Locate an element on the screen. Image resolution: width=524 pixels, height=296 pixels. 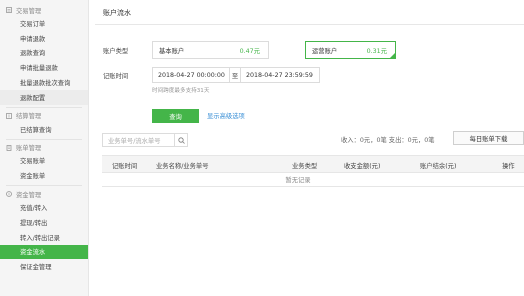
sidebar-item-transfer-records: 转入/转出记录 is located at coordinates (44, 237).